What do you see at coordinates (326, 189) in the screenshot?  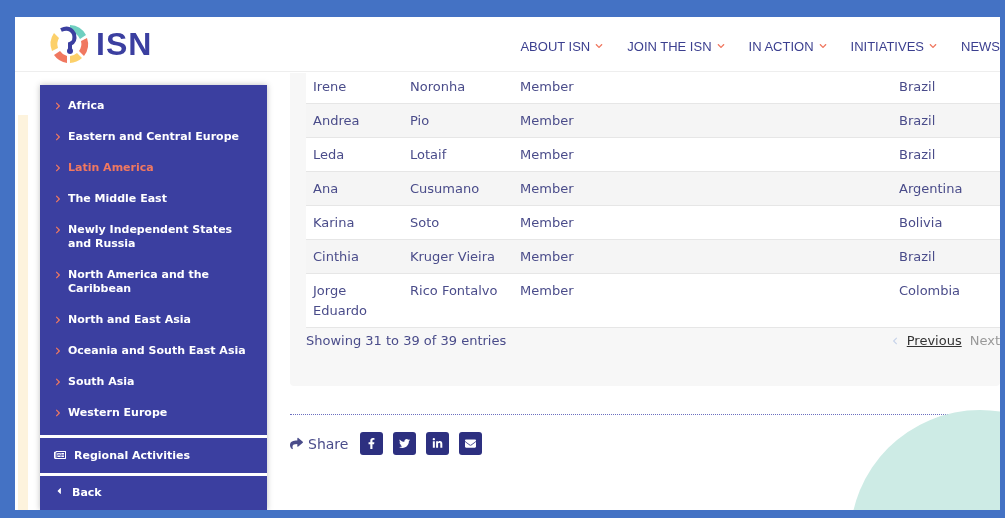 I see `table-cell-text: Ana` at bounding box center [326, 189].